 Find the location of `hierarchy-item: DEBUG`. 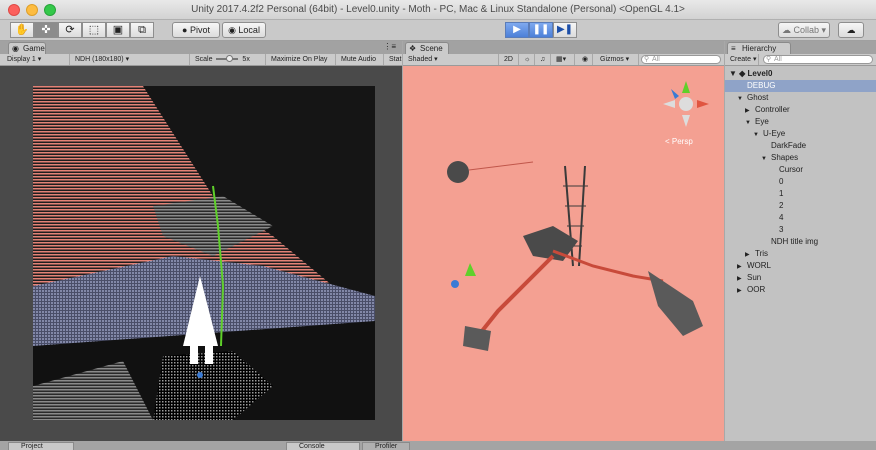

hierarchy-item: DEBUG is located at coordinates (800, 86).